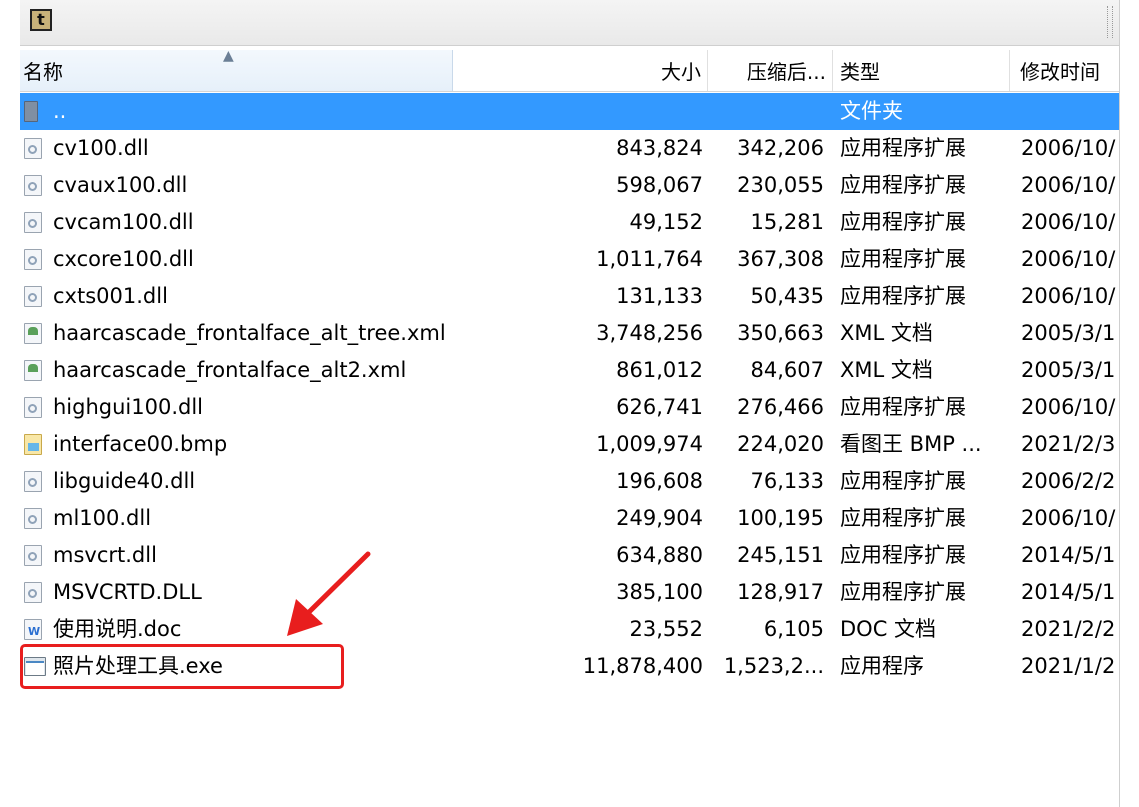 The height and width of the screenshot is (807, 1139). What do you see at coordinates (236, 629) in the screenshot?
I see `file-name-cell: 使用说明.doc` at bounding box center [236, 629].